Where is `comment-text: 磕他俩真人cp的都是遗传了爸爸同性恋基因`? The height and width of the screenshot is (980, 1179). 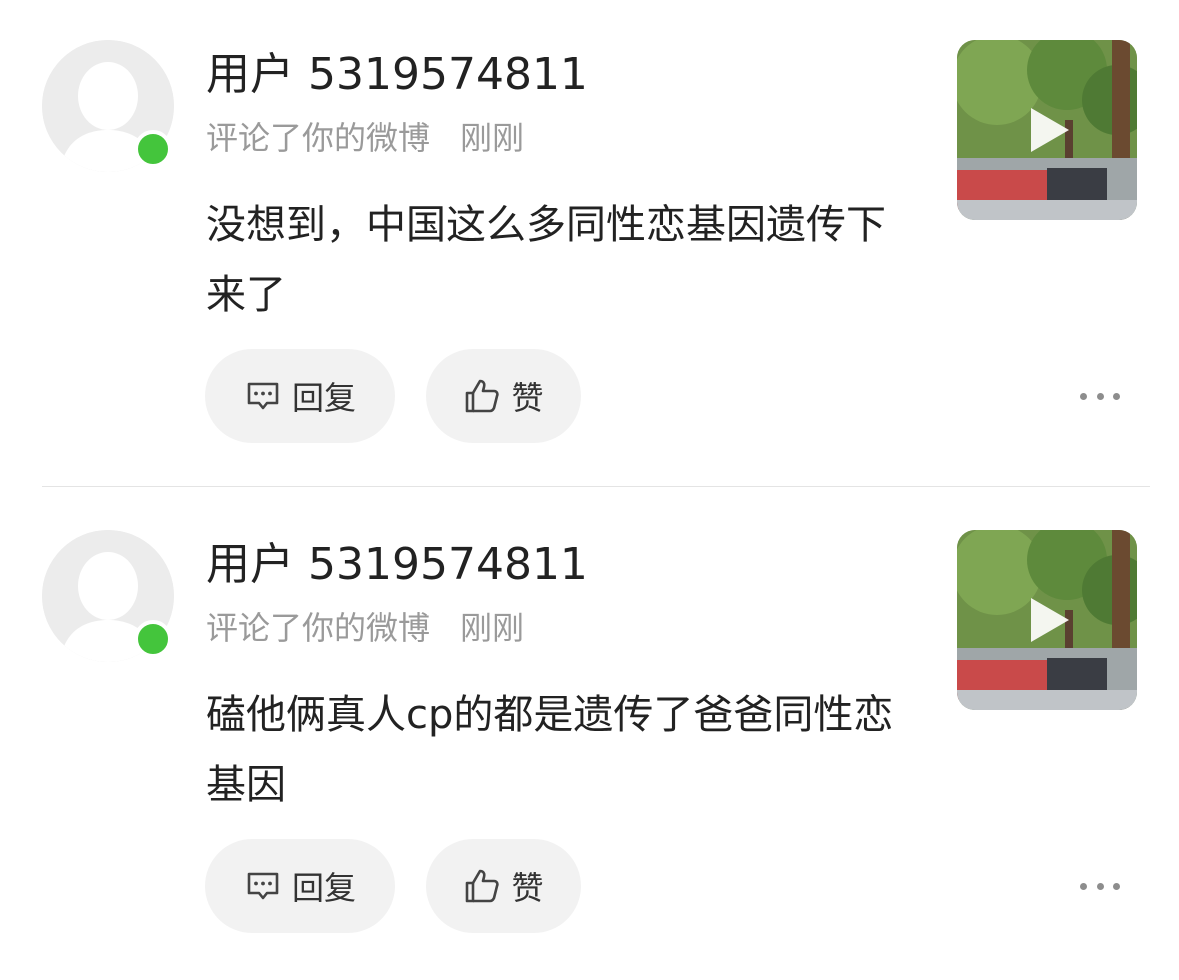
comment-text: 磕他俩真人cp的都是遗传了爸爸同性恋基因 is located at coordinates (556, 750).